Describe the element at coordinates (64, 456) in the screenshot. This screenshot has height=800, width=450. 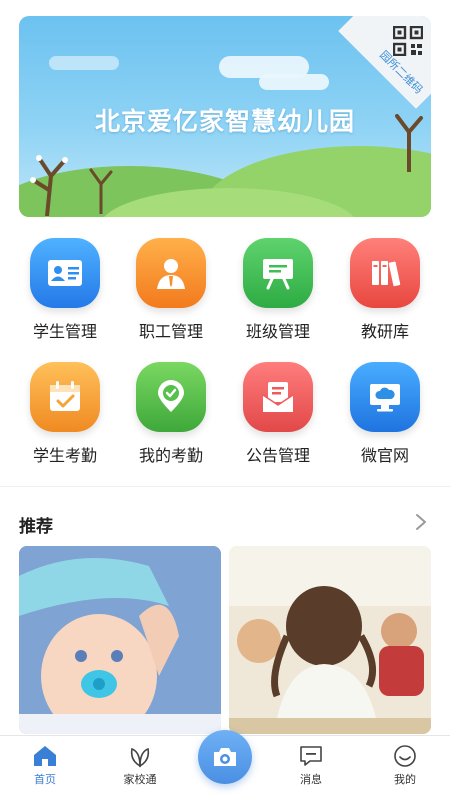
I see `feature-label: 学生考勤` at that location.